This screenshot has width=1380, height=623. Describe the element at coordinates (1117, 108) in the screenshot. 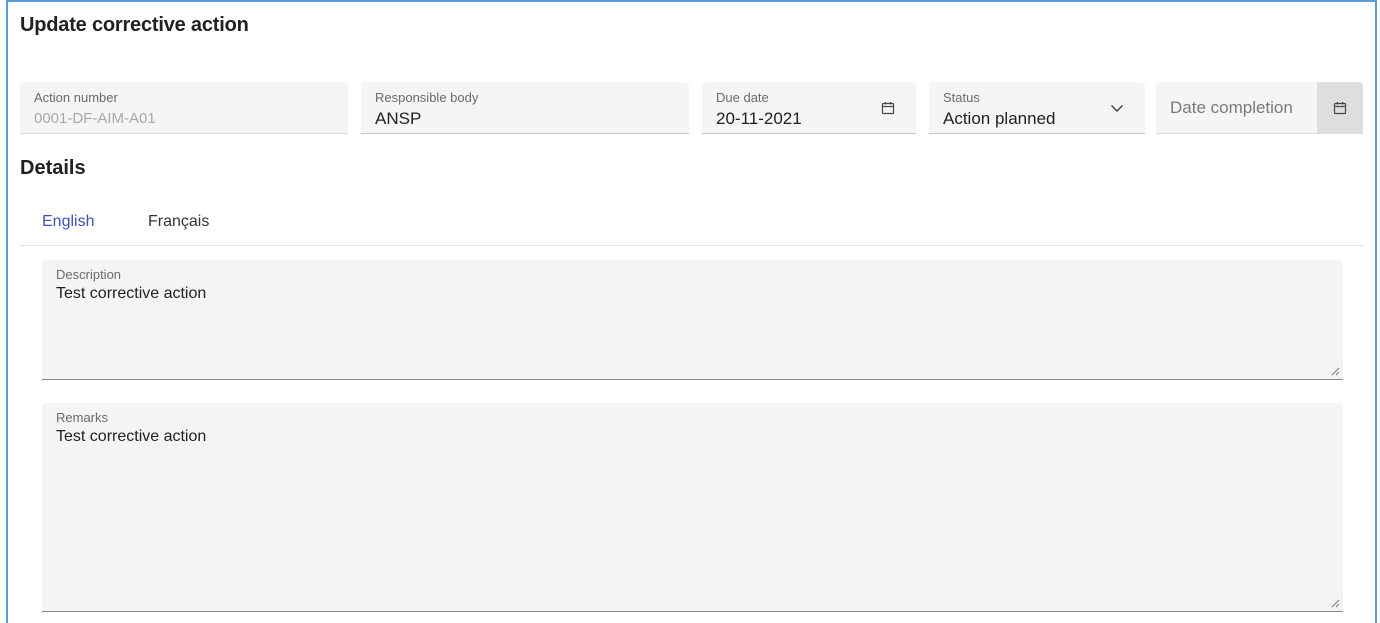

I see `chevron-down-icon` at that location.